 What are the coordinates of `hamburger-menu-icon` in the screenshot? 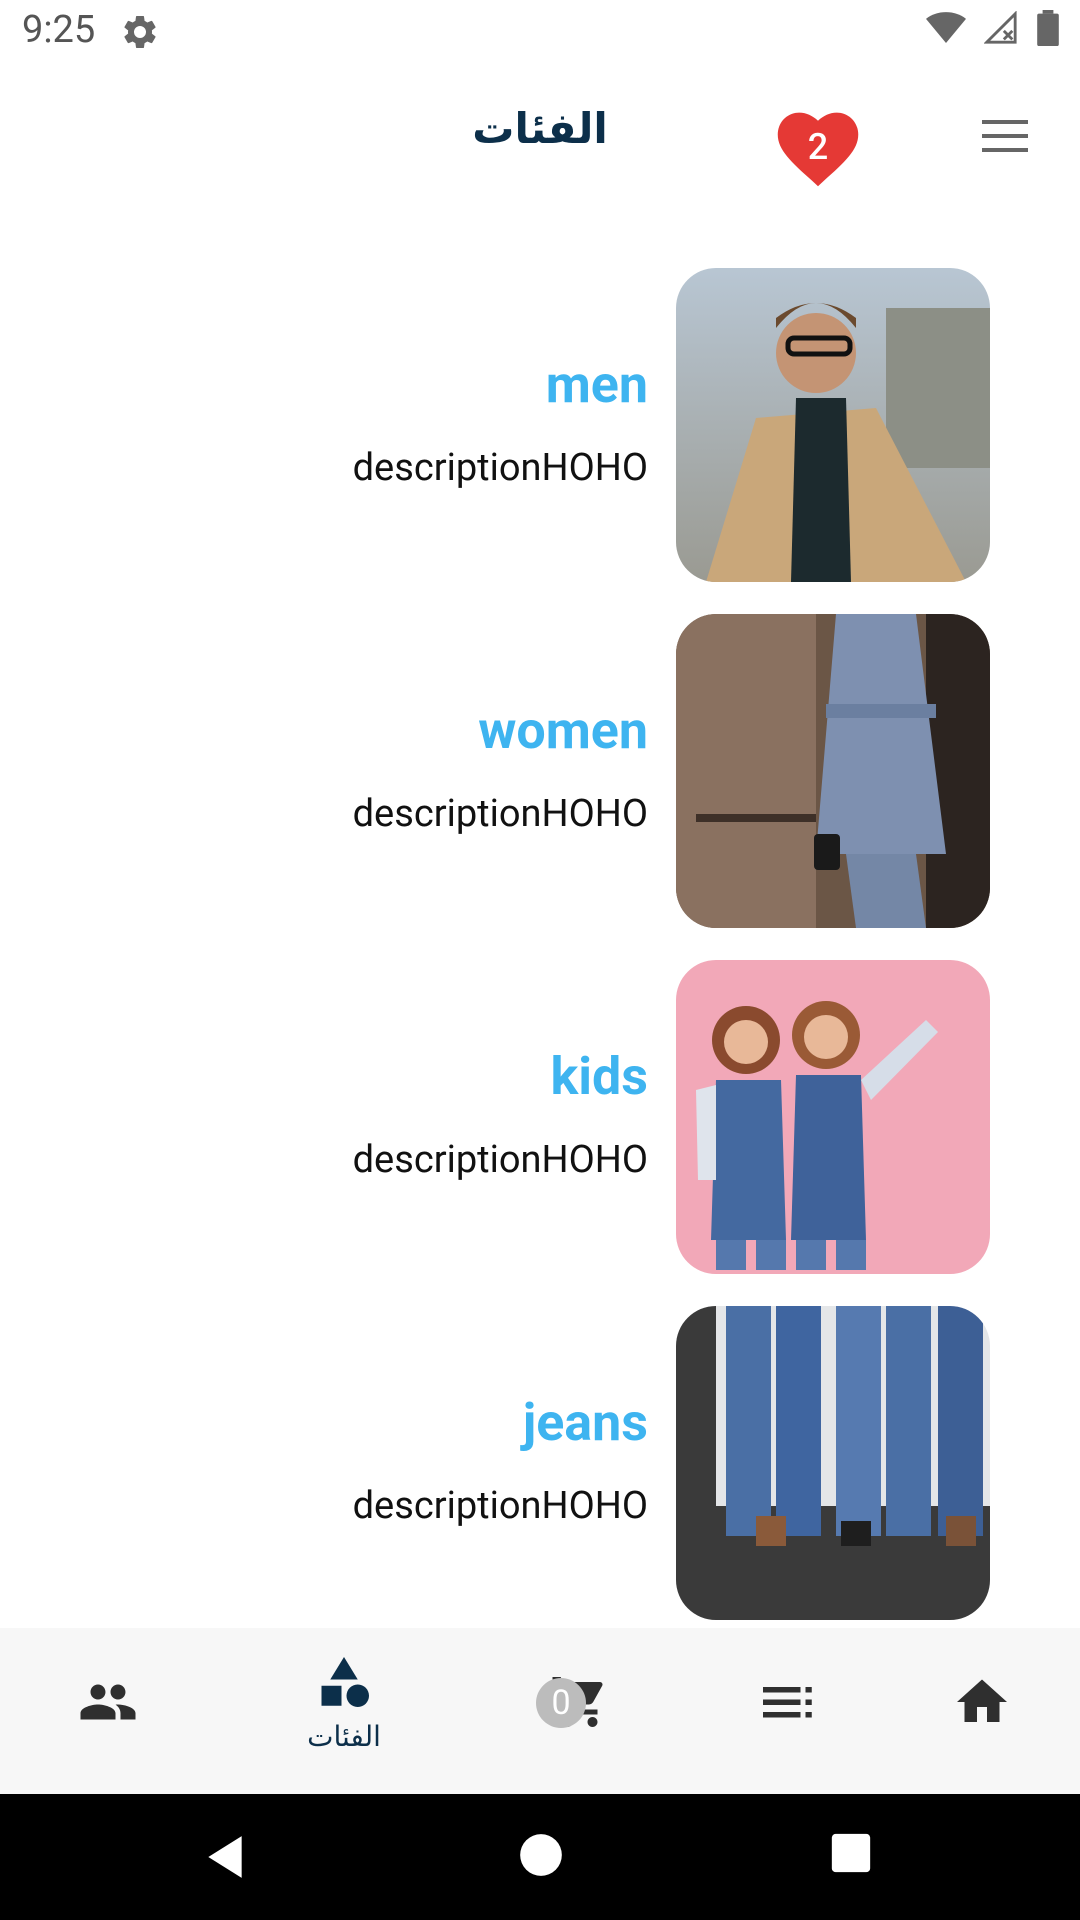 It's located at (1005, 136).